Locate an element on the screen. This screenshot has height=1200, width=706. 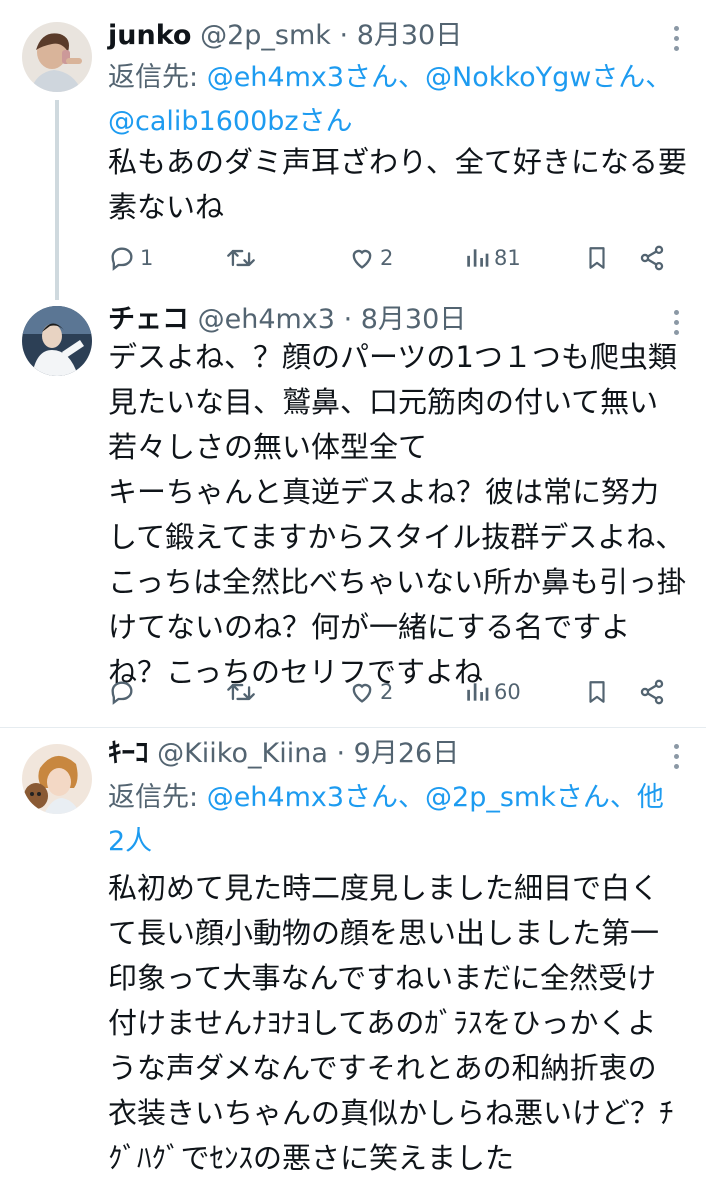
tweet-header: チェコ @eh4mx3 · 8月30日 is located at coordinates (287, 320).